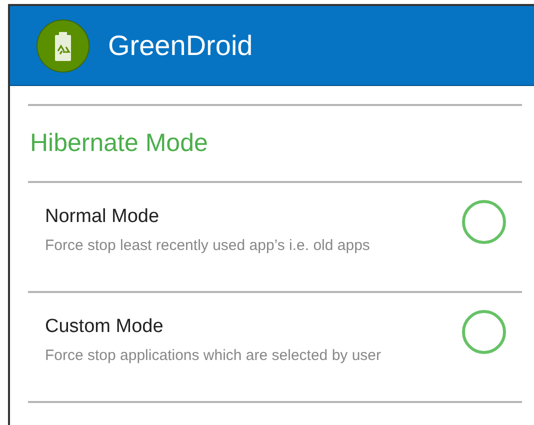 This screenshot has height=425, width=534. What do you see at coordinates (102, 217) in the screenshot?
I see `option-title: Normal Mode` at bounding box center [102, 217].